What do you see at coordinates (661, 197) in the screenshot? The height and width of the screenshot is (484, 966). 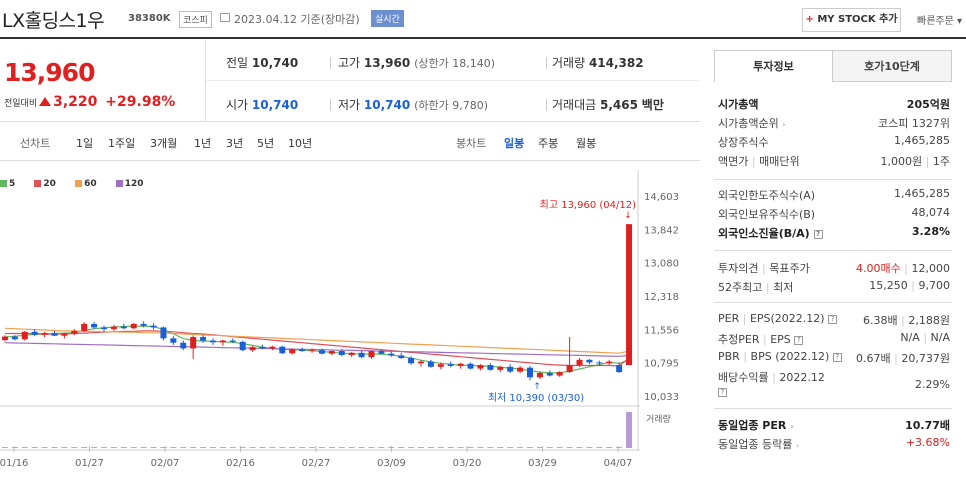 I see `y-tick-label: 14,603` at bounding box center [661, 197].